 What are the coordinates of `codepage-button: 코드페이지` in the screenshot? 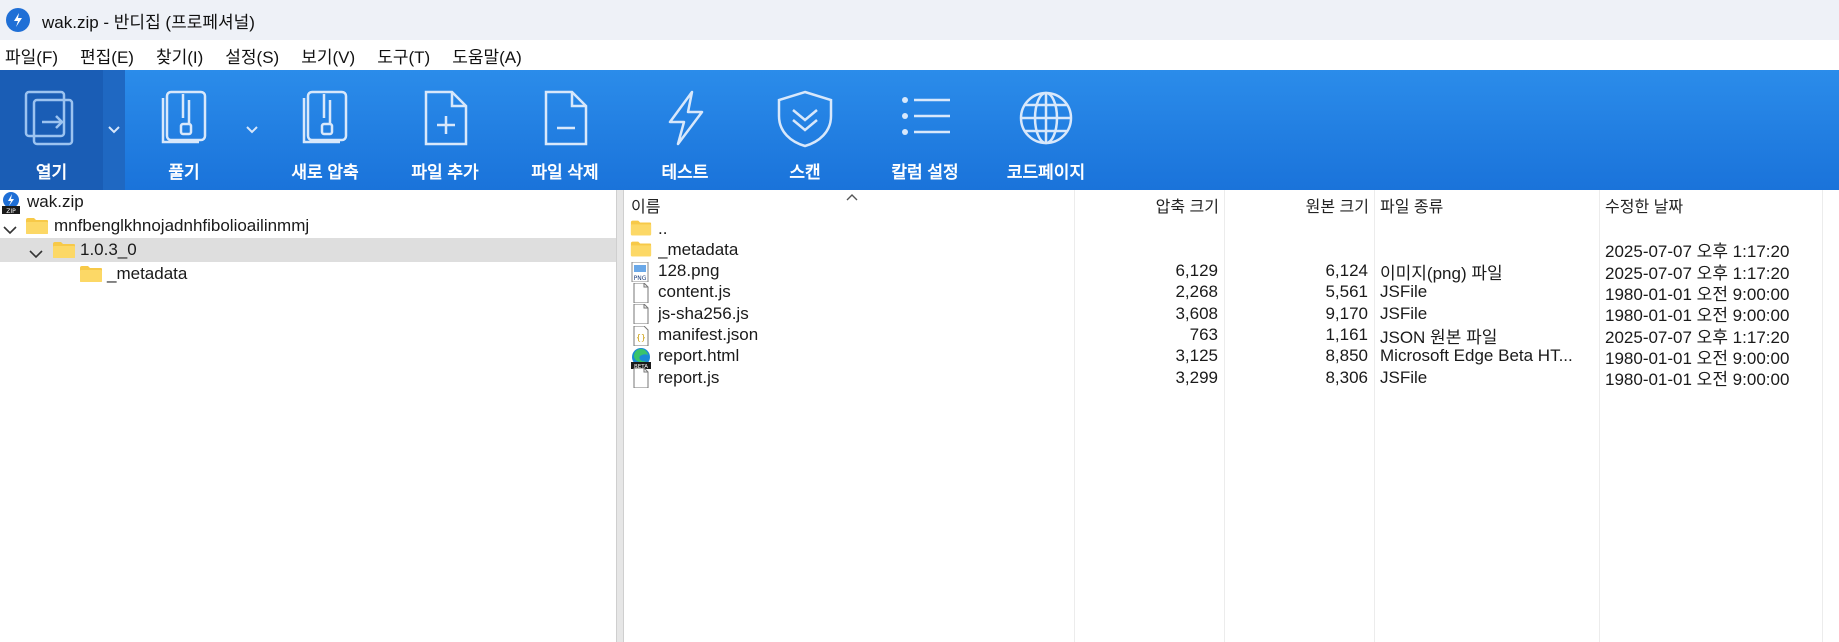 It's located at (1046, 130).